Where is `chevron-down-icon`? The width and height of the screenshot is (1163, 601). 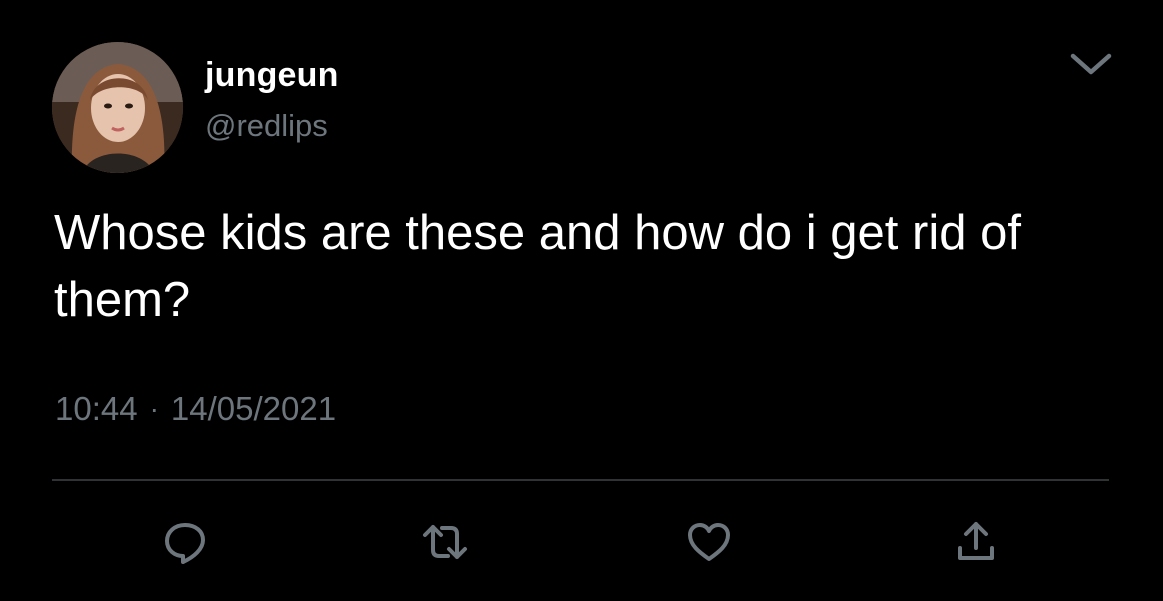
chevron-down-icon is located at coordinates (1091, 64).